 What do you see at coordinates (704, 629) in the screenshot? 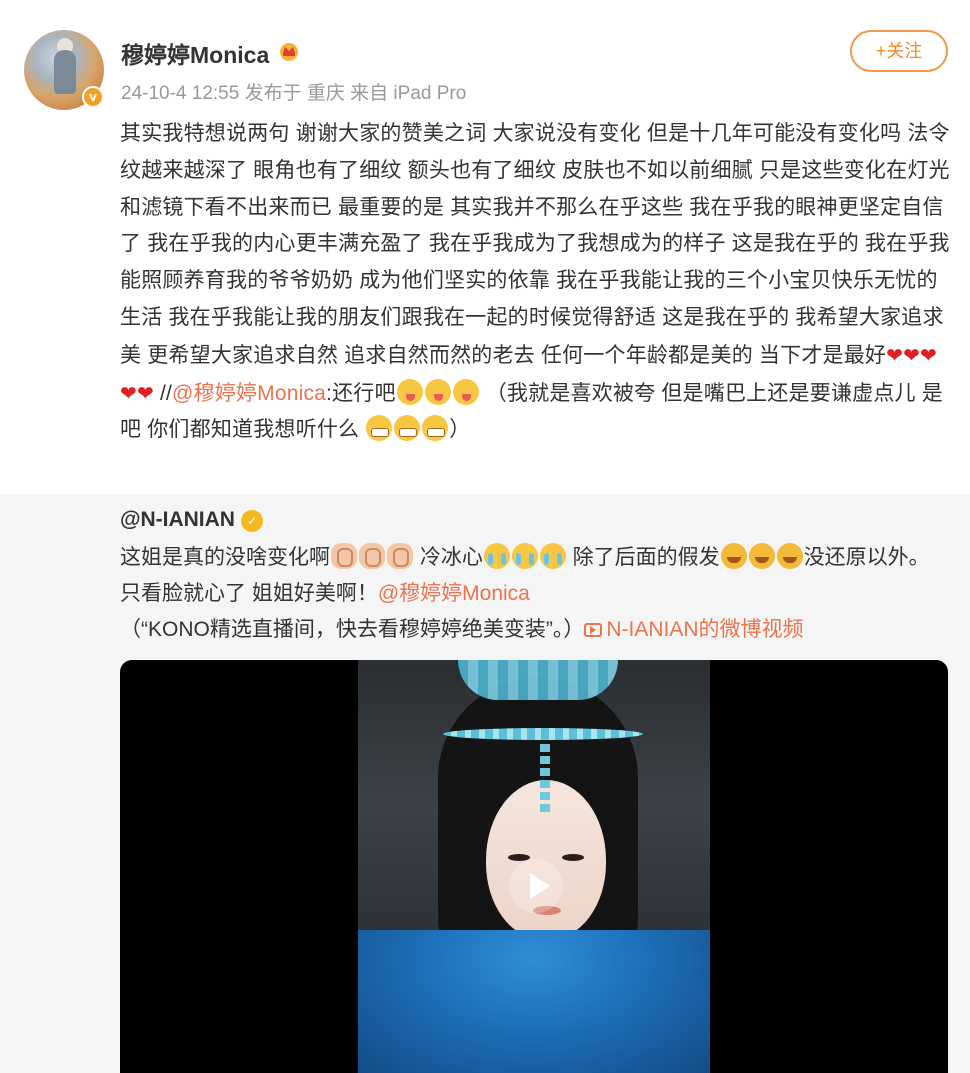
I see `video-link-label: N-IANIAN的微博视频` at bounding box center [704, 629].